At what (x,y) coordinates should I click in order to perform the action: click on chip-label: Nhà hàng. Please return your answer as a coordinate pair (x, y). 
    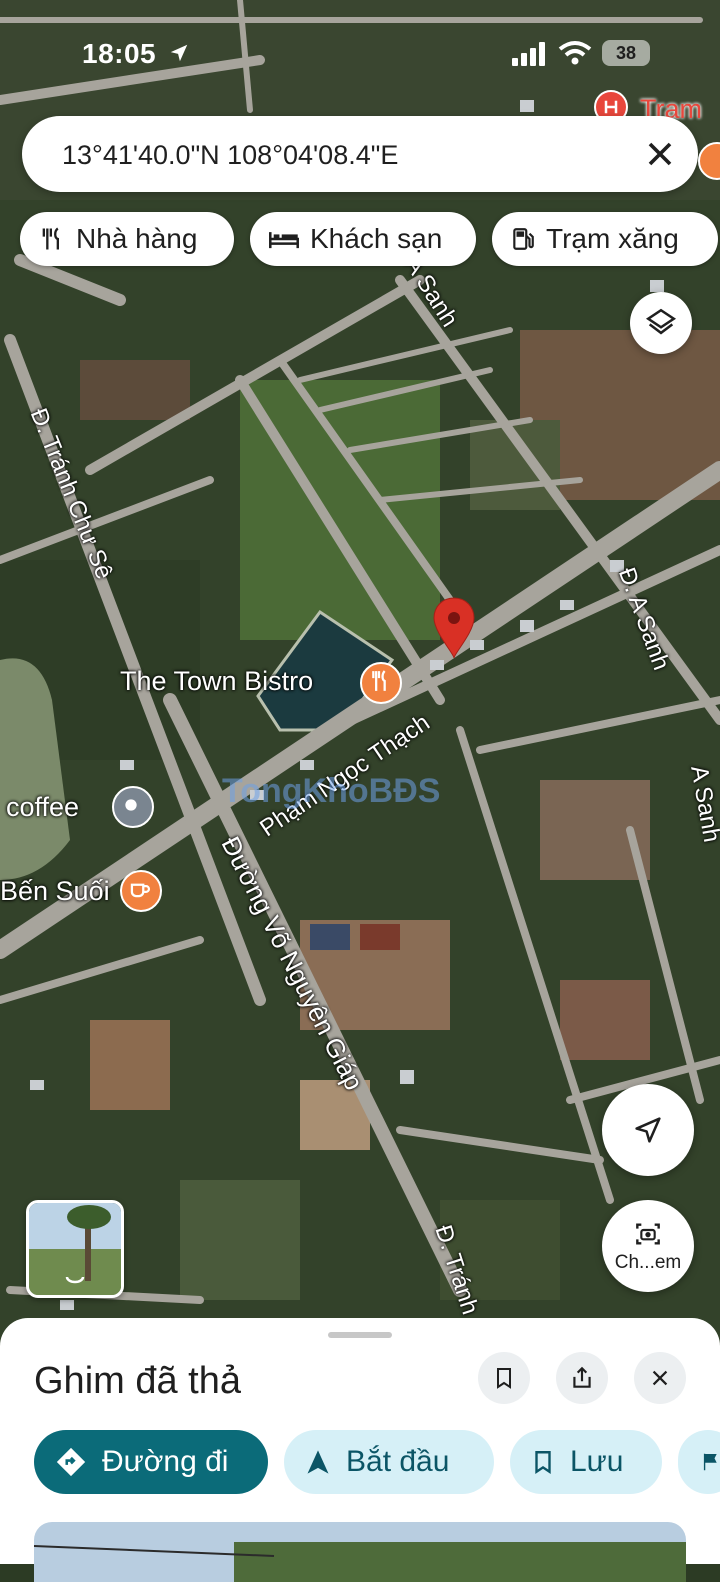
    Looking at the image, I should click on (137, 238).